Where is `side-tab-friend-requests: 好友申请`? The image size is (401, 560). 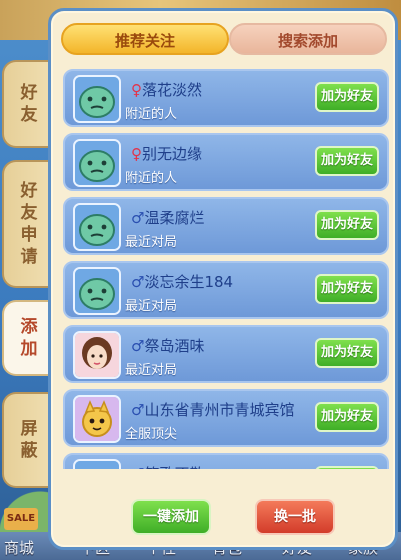
side-tab-friend-requests: 好友申请 is located at coordinates (28, 224).